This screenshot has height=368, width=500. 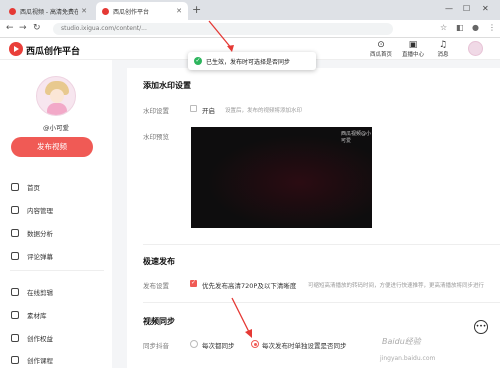 I want to click on annotation-arrowhead-top, so click(x=230, y=48).